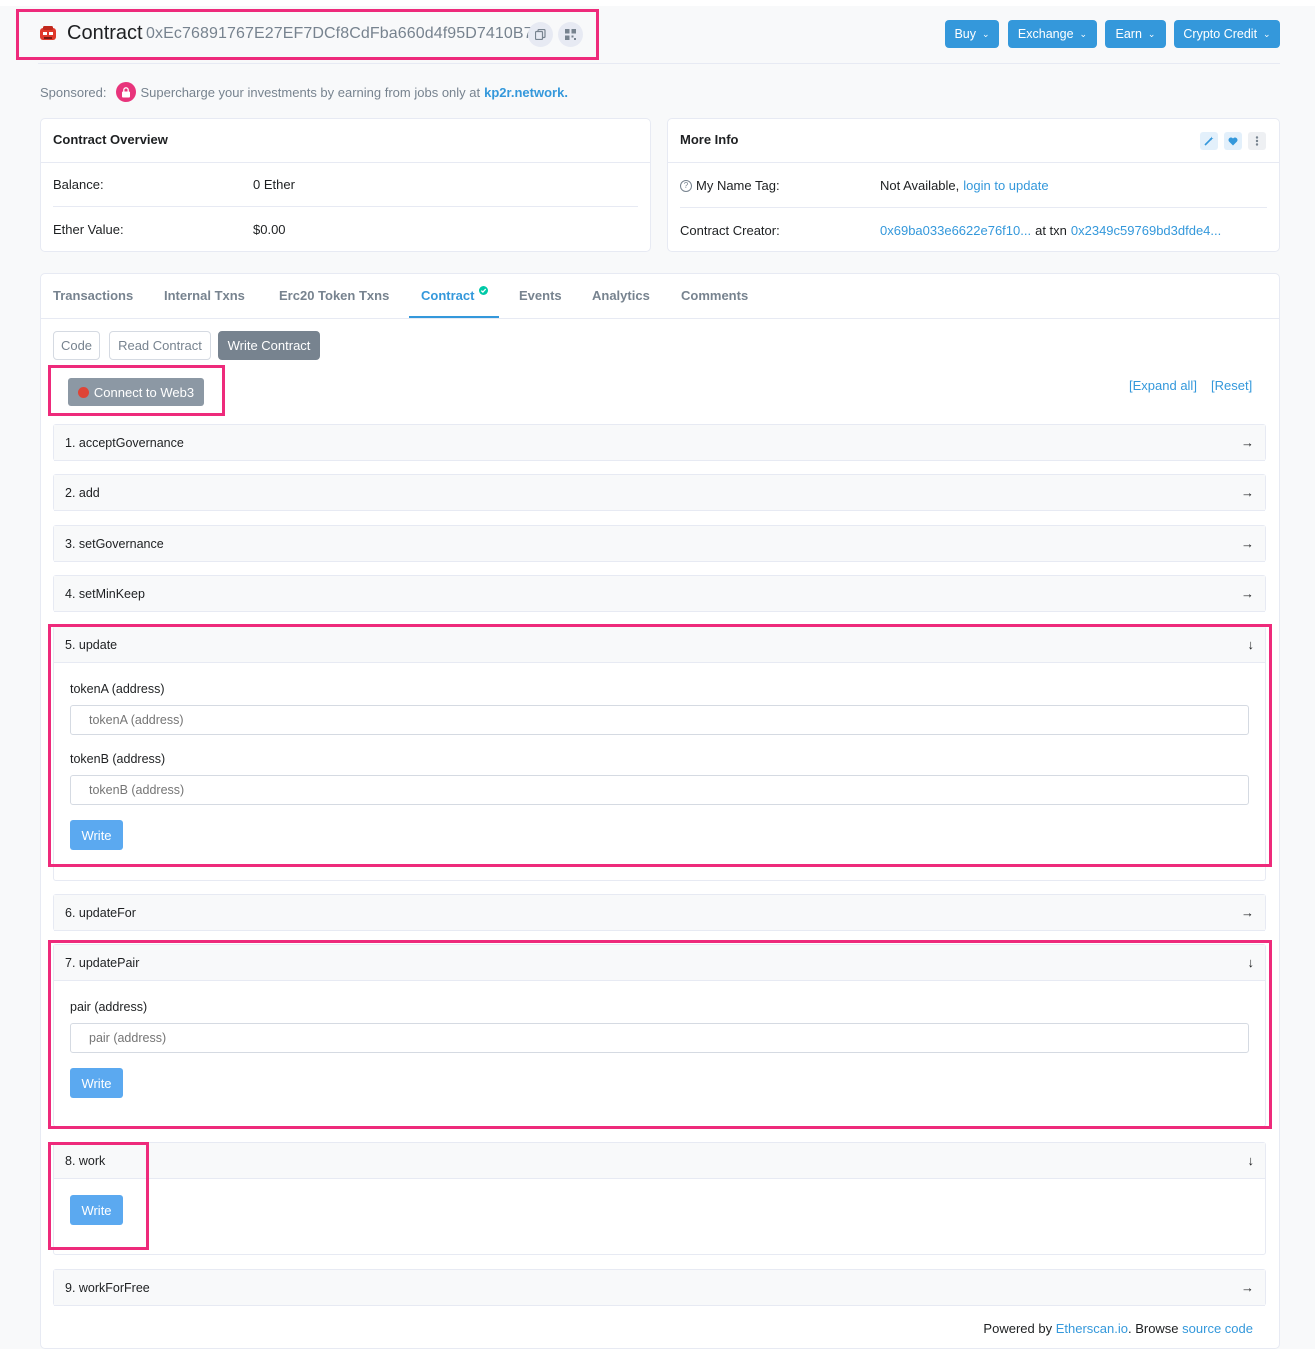 The image size is (1315, 1349). Describe the element at coordinates (730, 230) in the screenshot. I see `contract-creator-label: Contract Creator:` at that location.